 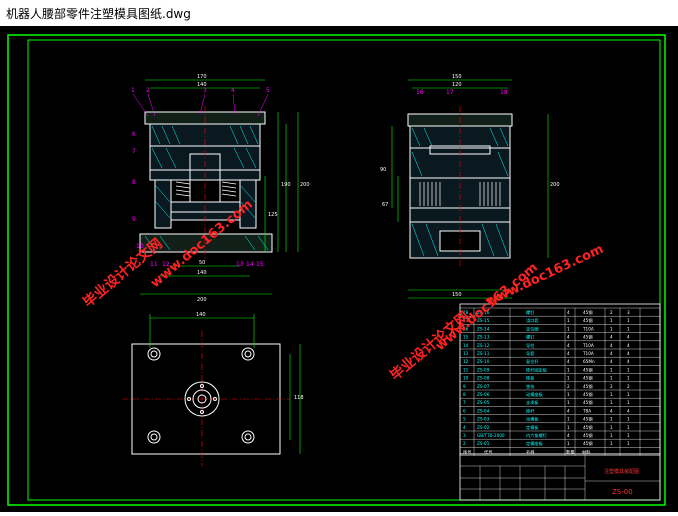 What do you see at coordinates (530, 312) in the screenshot?
I see `bom-row-name: 螺钉` at bounding box center [530, 312].